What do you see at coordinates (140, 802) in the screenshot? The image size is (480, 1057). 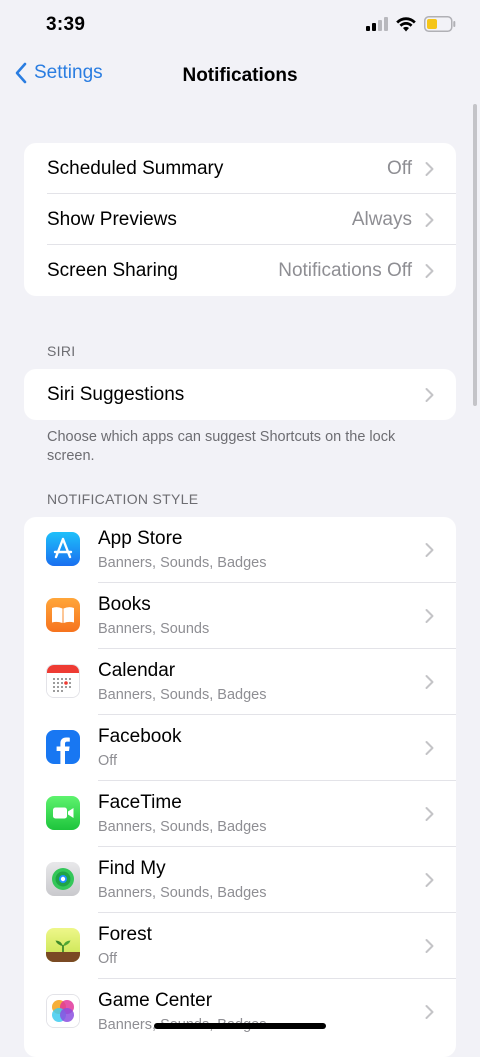 I see `app-name: FaceTime` at bounding box center [140, 802].